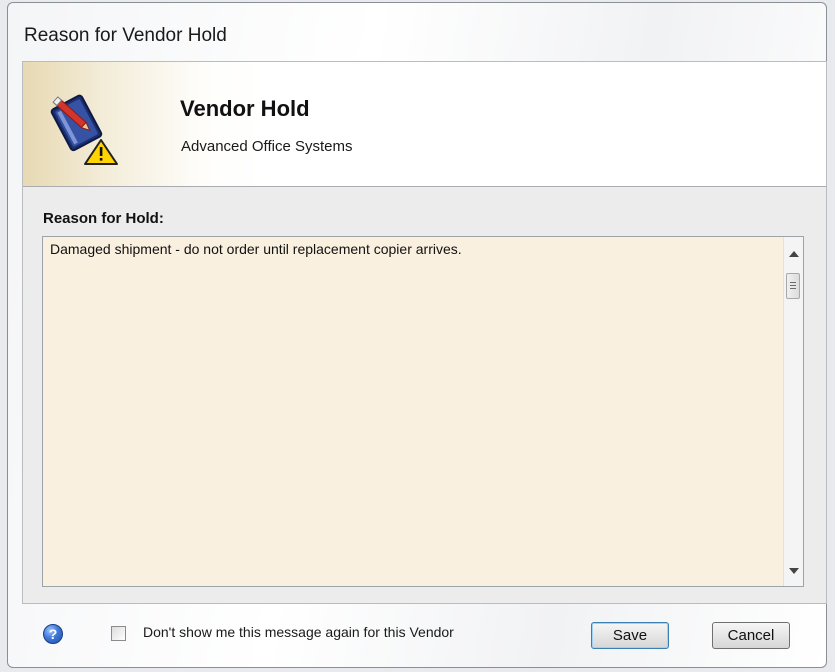 This screenshot has width=835, height=672. What do you see at coordinates (125, 35) in the screenshot?
I see `dialog-title: Reason for Vendor Hold` at bounding box center [125, 35].